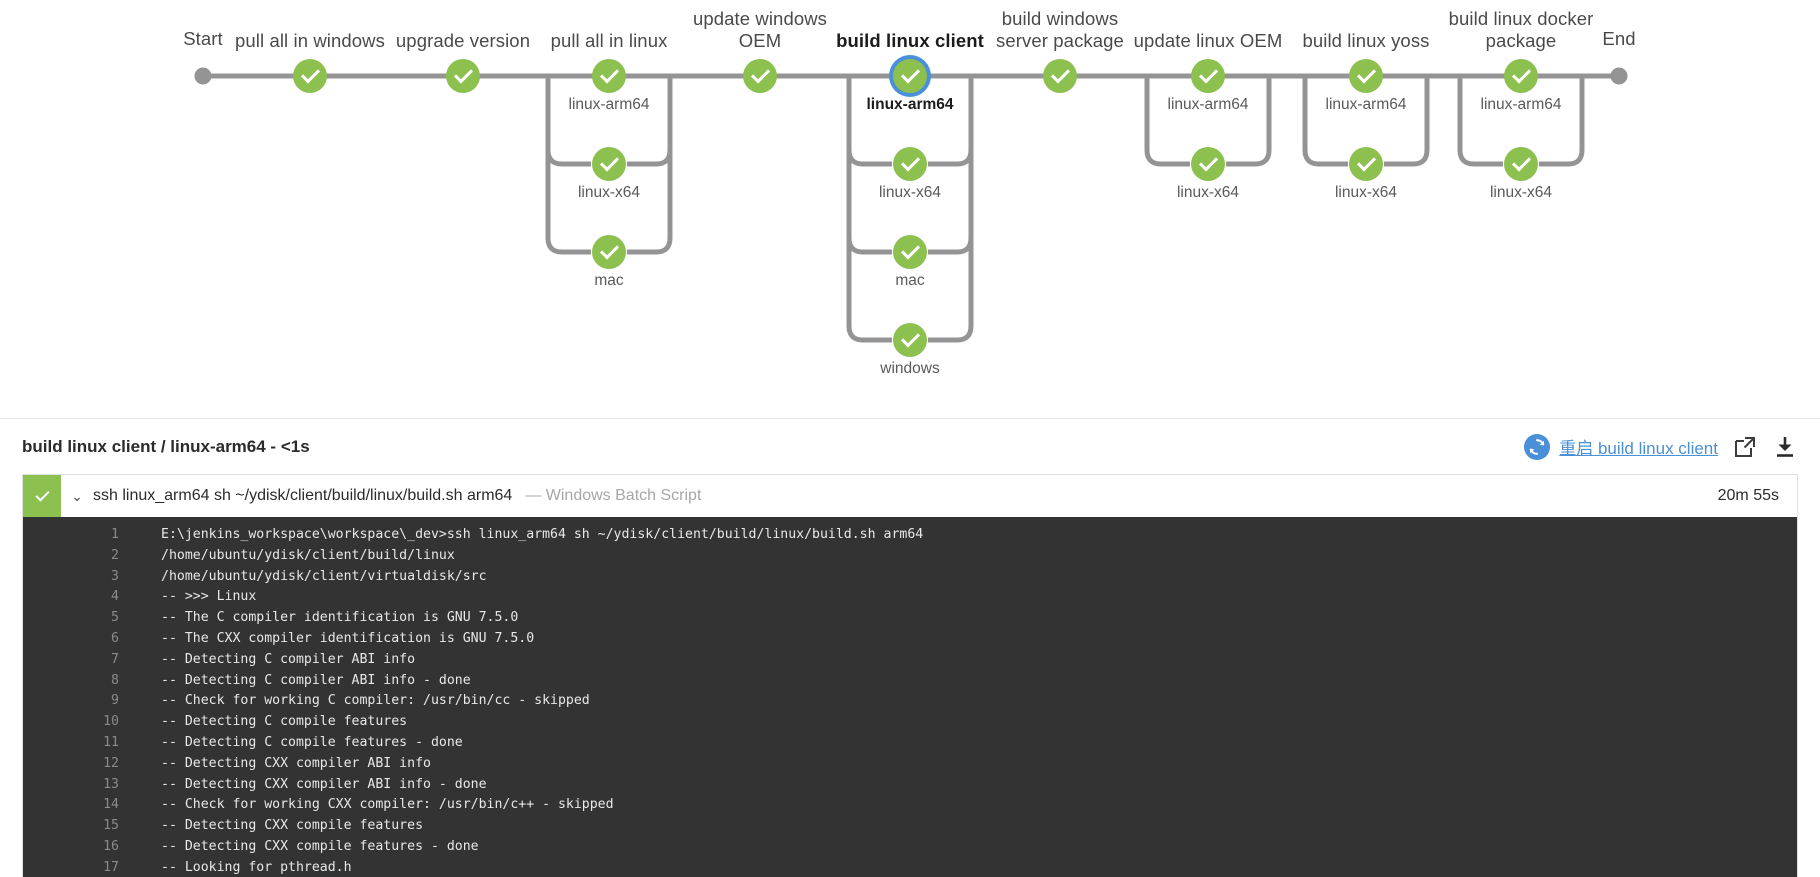 The height and width of the screenshot is (877, 1820). Describe the element at coordinates (910, 764) in the screenshot. I see `console-line: 12 -- Detecting CXX compiler ABI info` at that location.